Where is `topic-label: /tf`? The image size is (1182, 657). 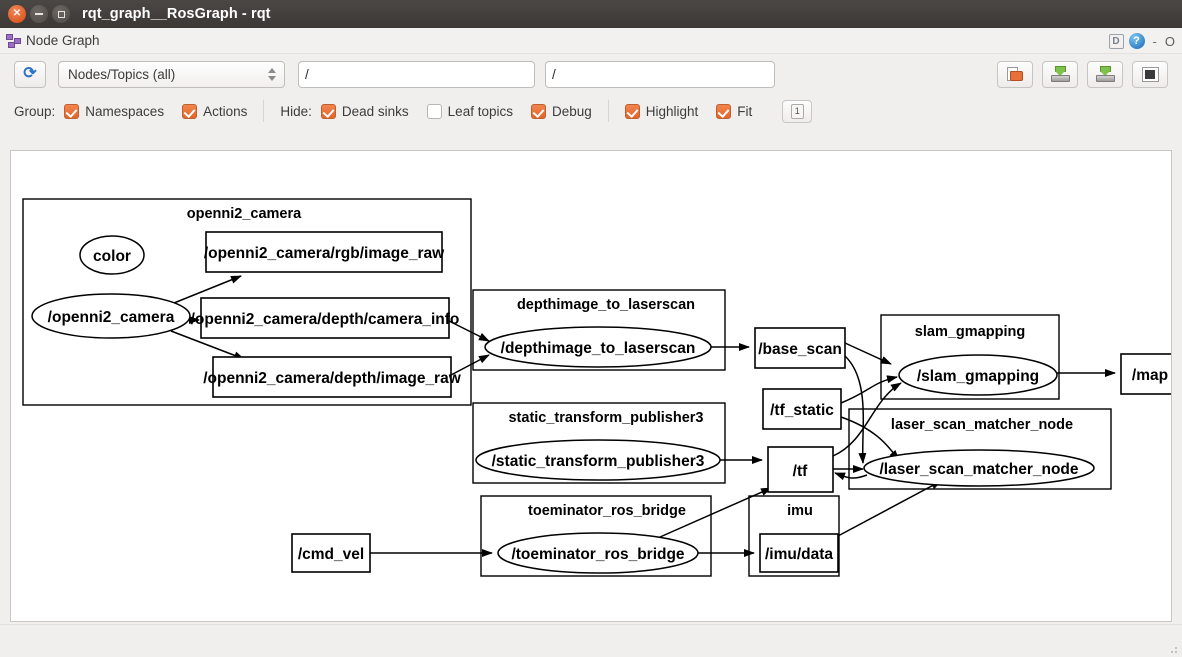
topic-label: /tf is located at coordinates (800, 471).